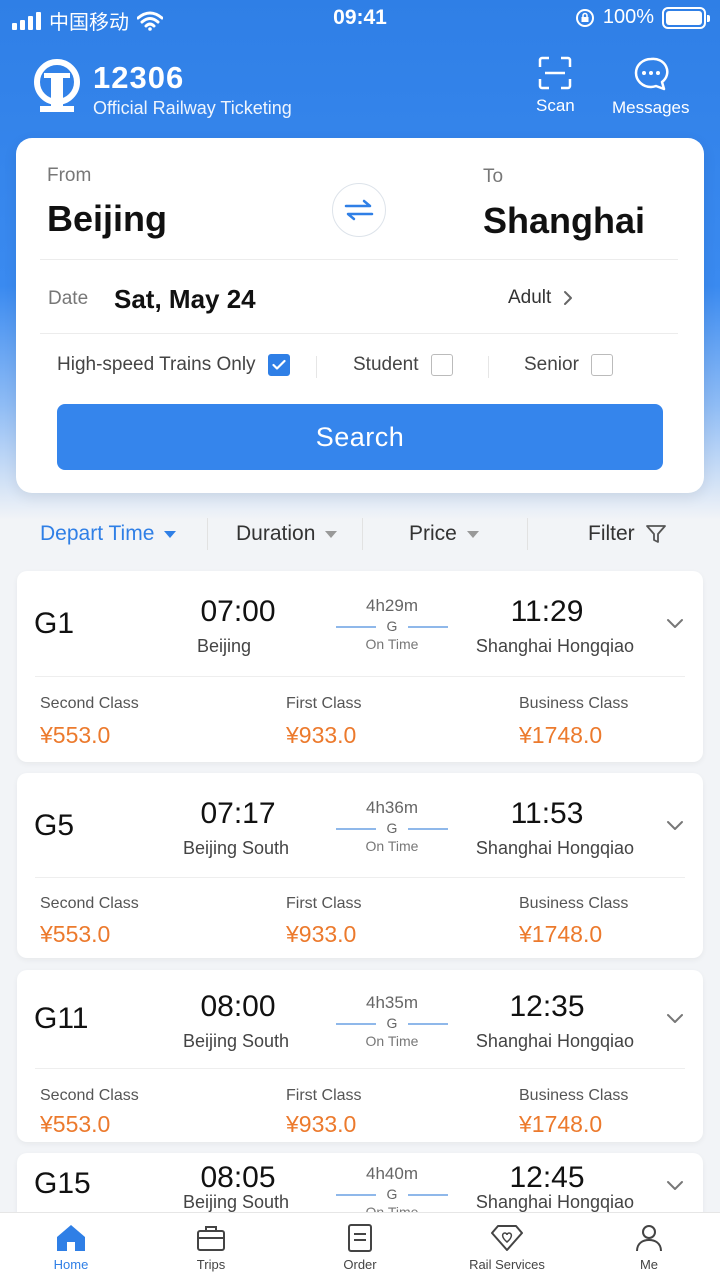 This screenshot has width=720, height=1280. I want to click on senior-label: Senior, so click(551, 364).